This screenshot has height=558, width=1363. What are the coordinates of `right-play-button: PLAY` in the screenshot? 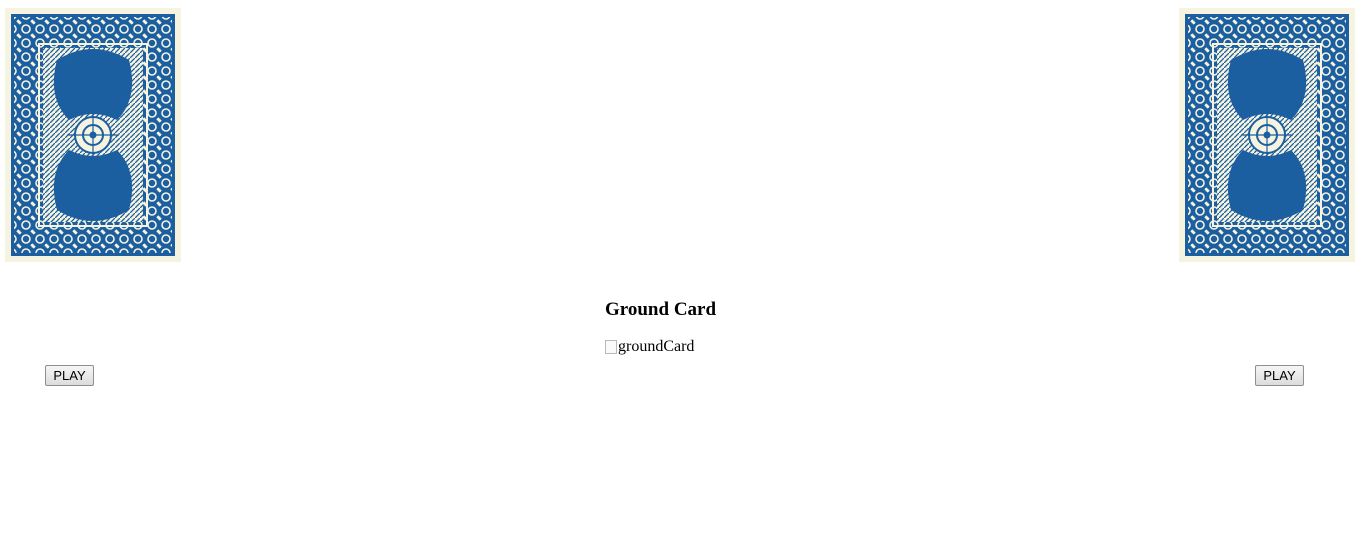 It's located at (1279, 375).